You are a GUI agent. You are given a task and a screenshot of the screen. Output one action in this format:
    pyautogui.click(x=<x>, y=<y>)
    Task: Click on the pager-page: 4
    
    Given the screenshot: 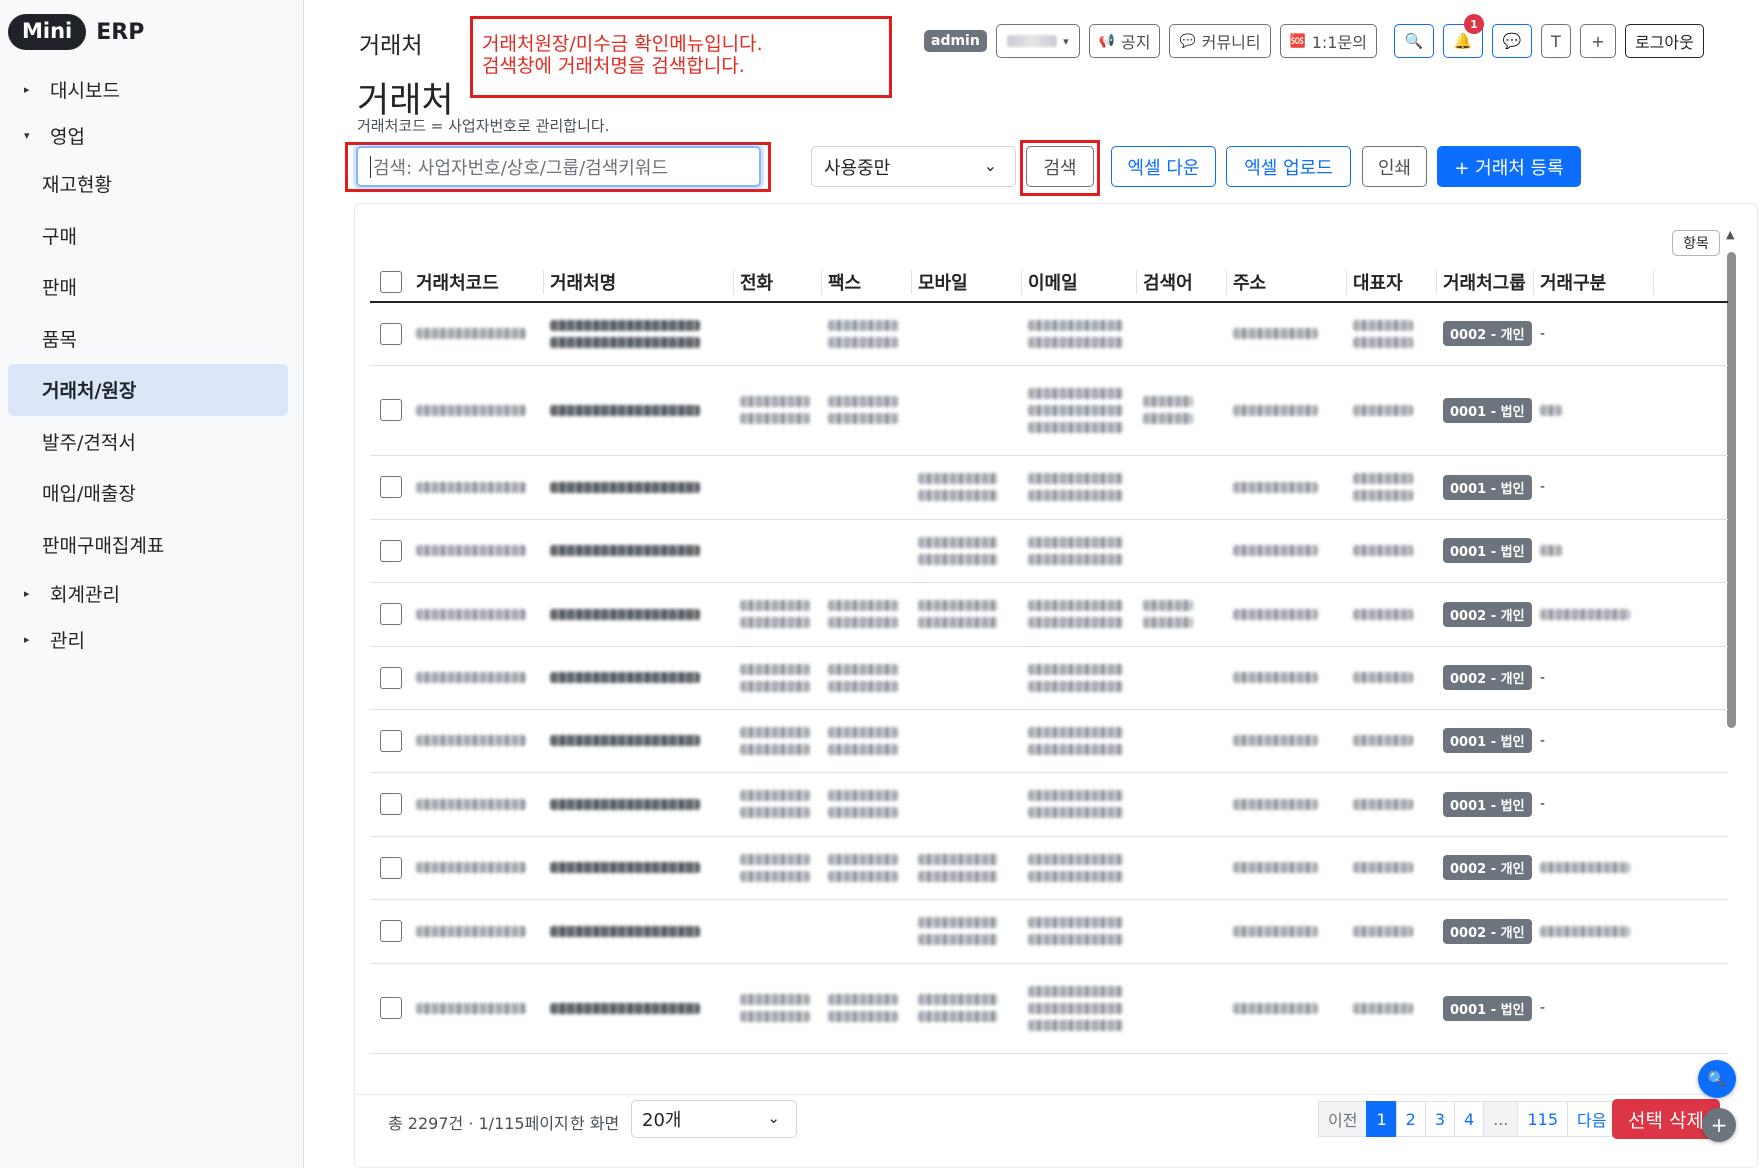 What is the action you would take?
    pyautogui.click(x=1469, y=1119)
    